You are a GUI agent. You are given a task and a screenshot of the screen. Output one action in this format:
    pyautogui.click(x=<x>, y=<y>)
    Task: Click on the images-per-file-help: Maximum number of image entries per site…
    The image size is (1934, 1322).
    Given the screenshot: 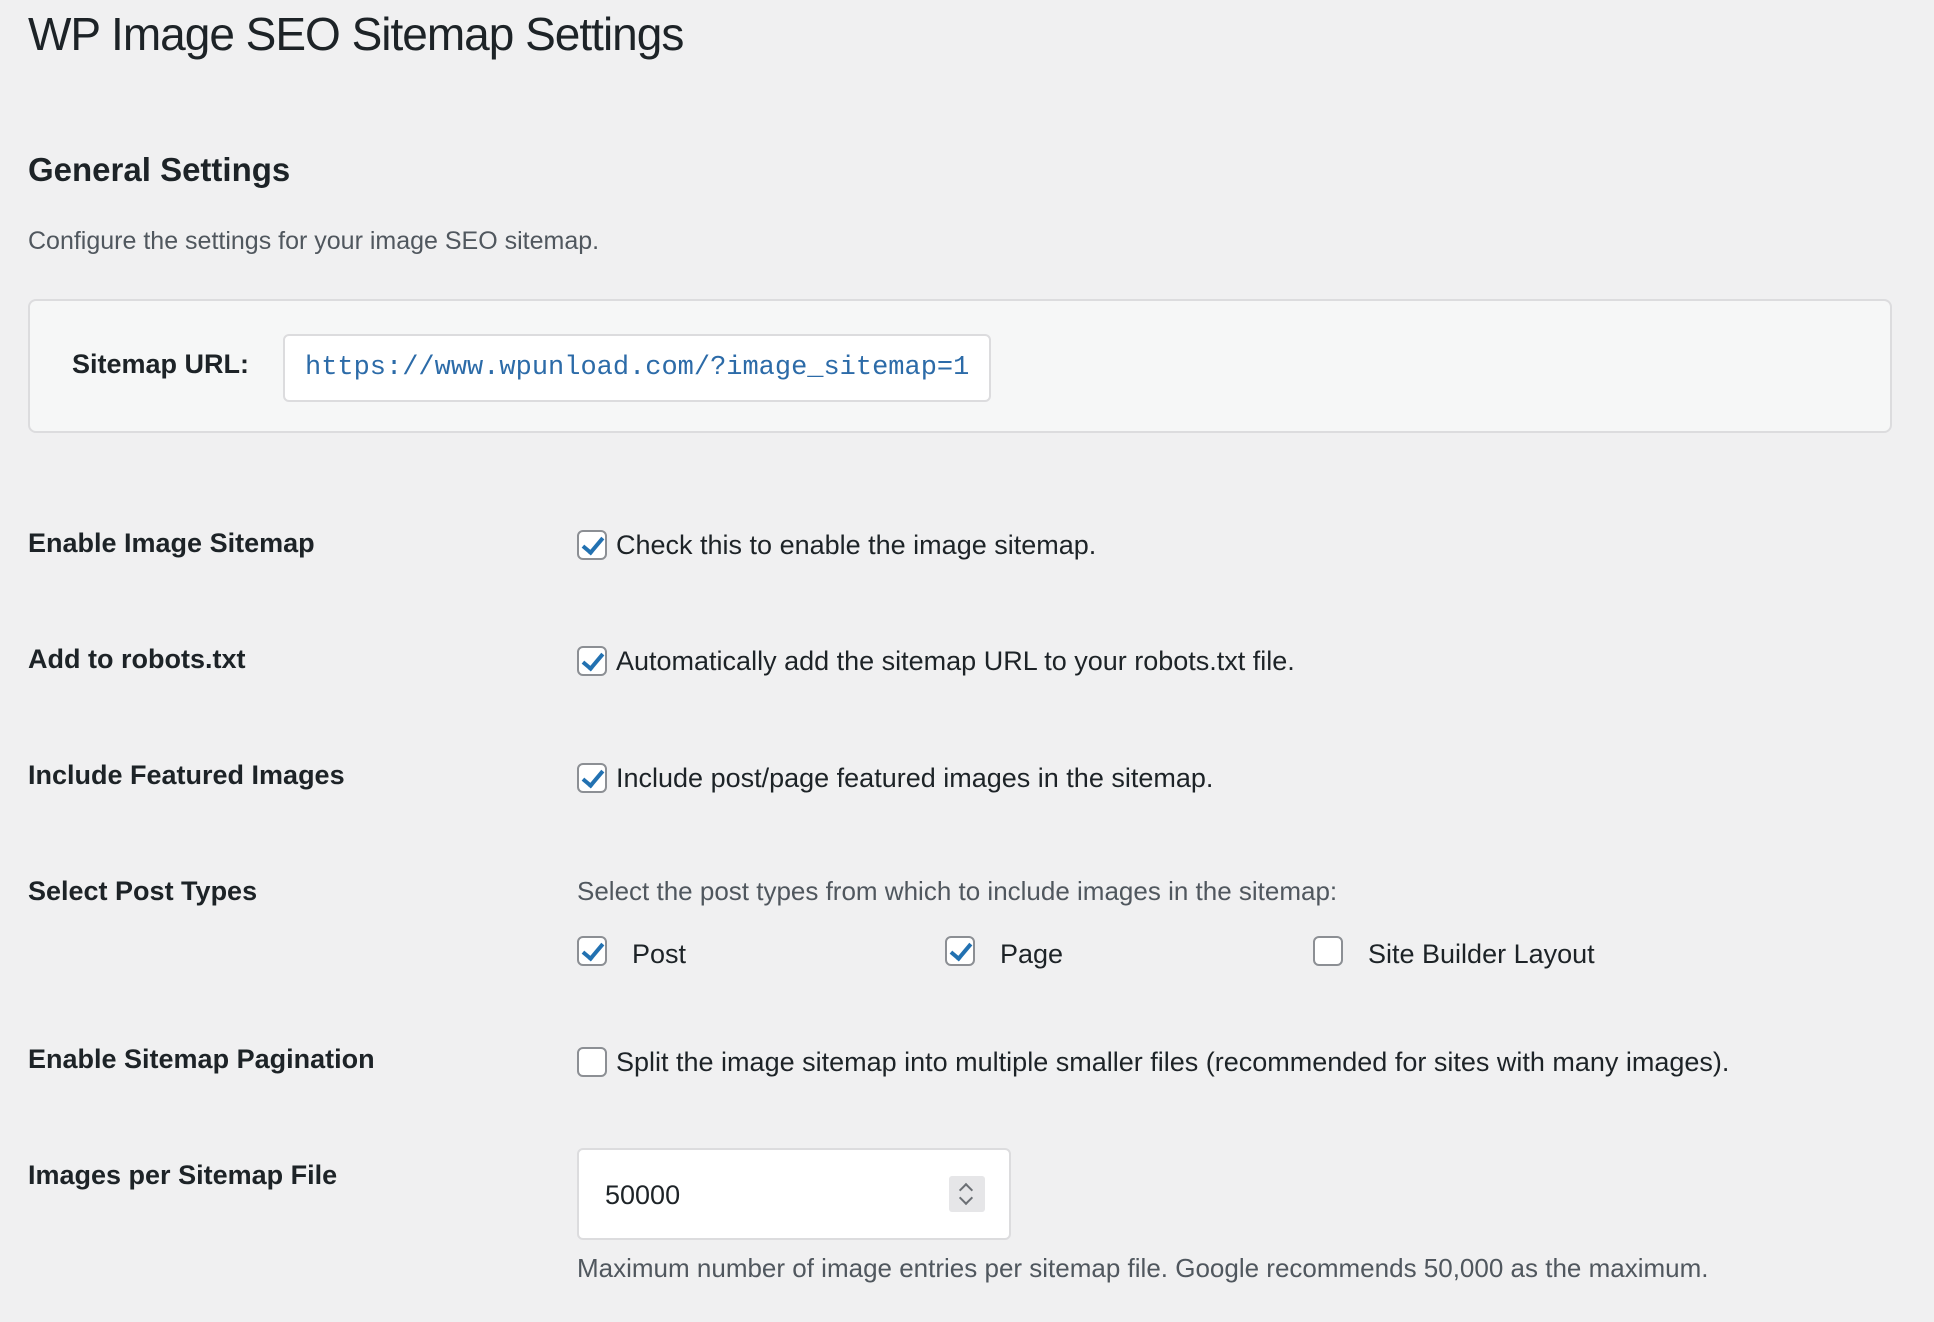 What is the action you would take?
    pyautogui.click(x=1143, y=1268)
    